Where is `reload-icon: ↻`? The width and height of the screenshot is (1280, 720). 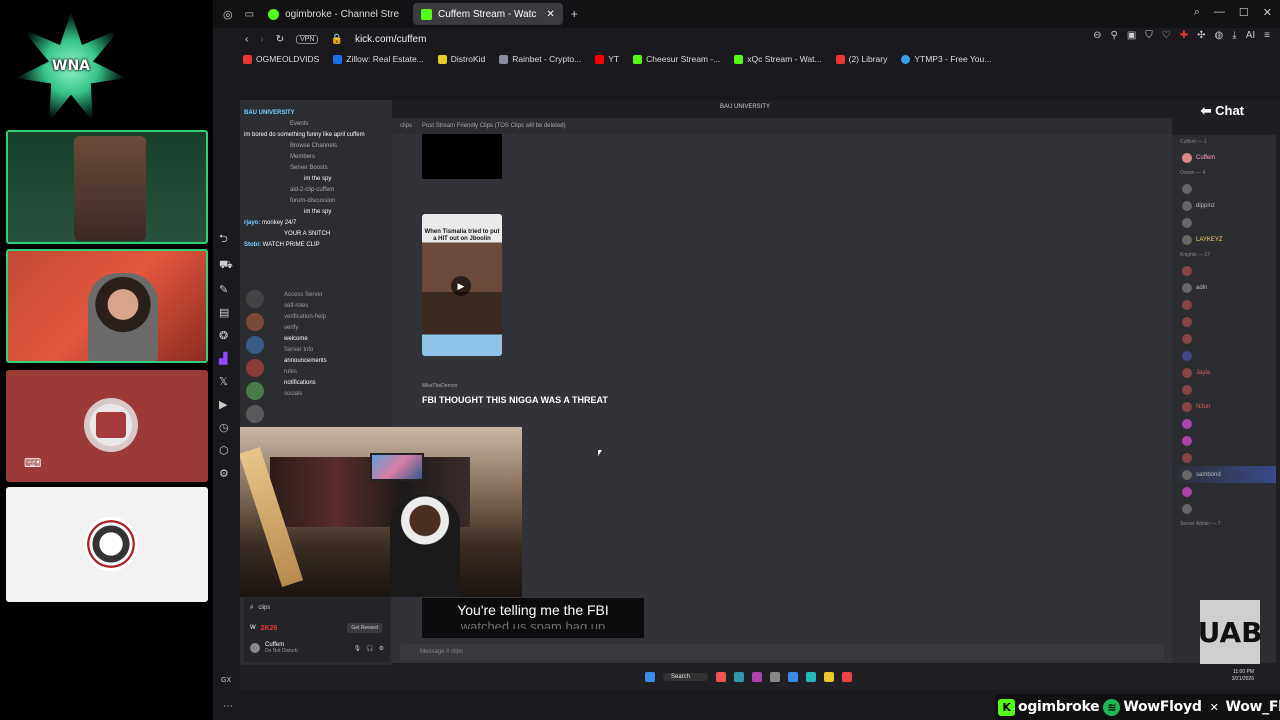 reload-icon: ↻ is located at coordinates (280, 39).